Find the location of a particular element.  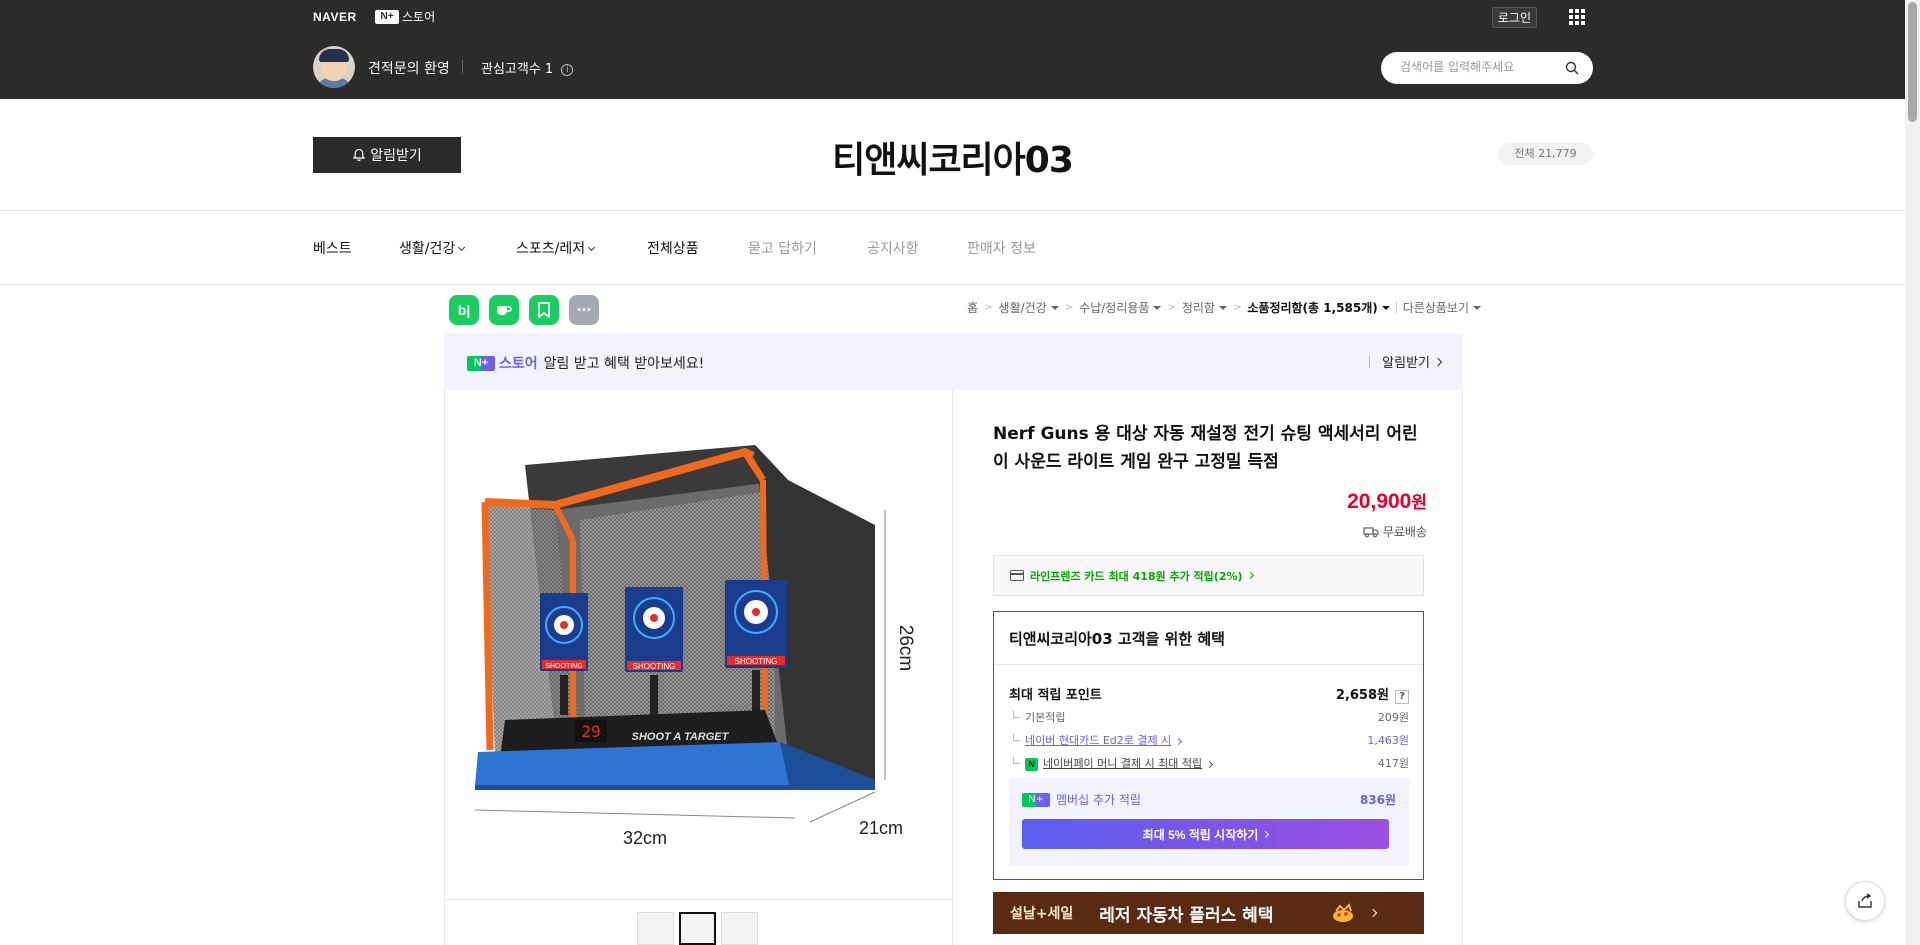

info-icon: i is located at coordinates (567, 69).